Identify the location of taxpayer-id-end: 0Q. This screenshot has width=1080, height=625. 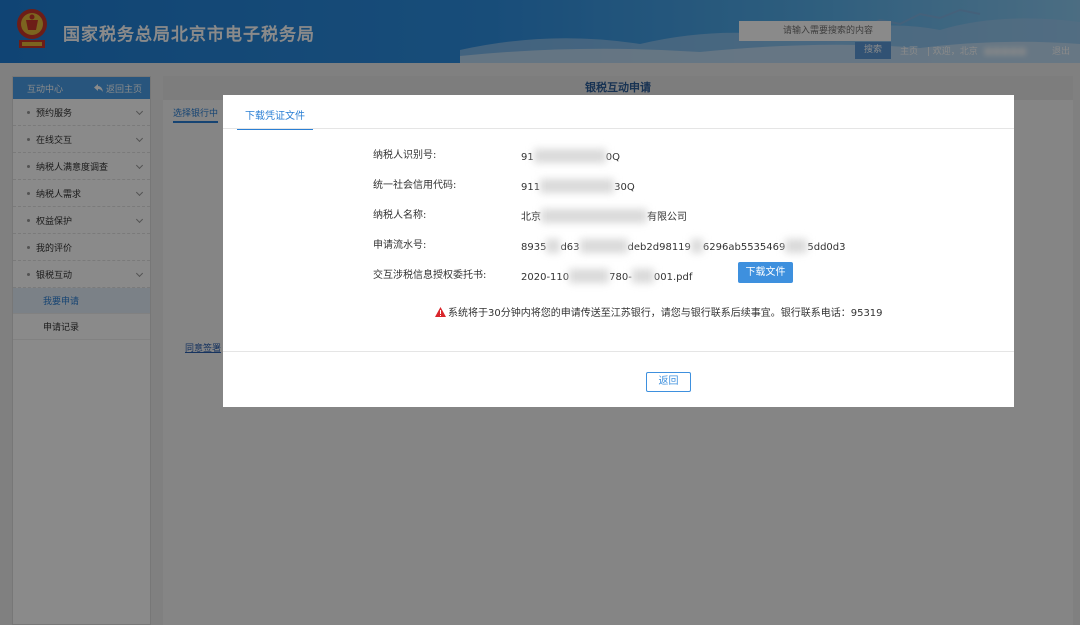
(612, 157).